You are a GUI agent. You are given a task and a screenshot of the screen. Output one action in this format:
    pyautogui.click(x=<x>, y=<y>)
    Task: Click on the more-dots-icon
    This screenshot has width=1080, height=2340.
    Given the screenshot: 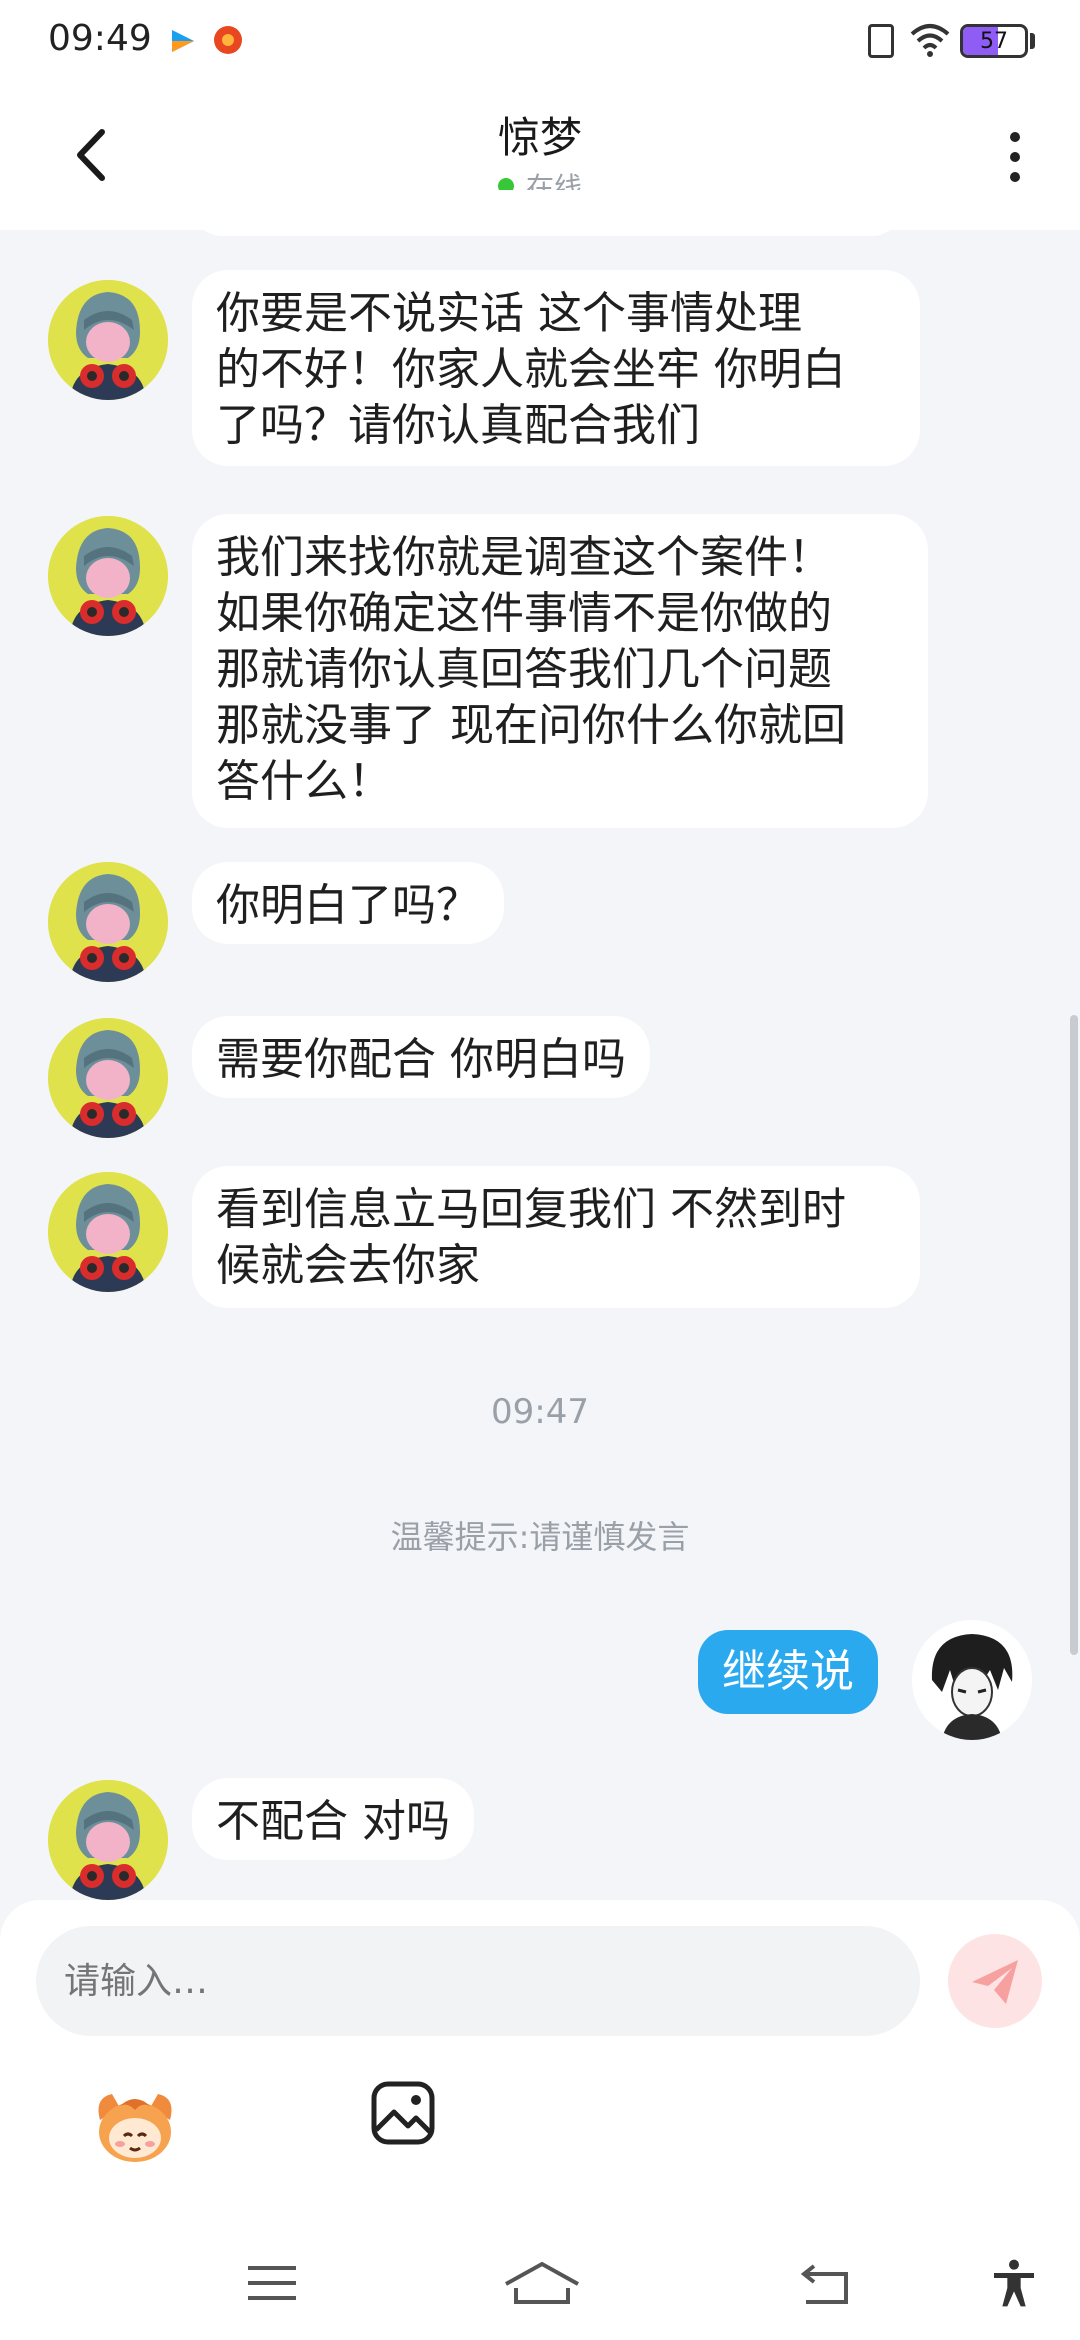 What is the action you would take?
    pyautogui.click(x=1015, y=159)
    